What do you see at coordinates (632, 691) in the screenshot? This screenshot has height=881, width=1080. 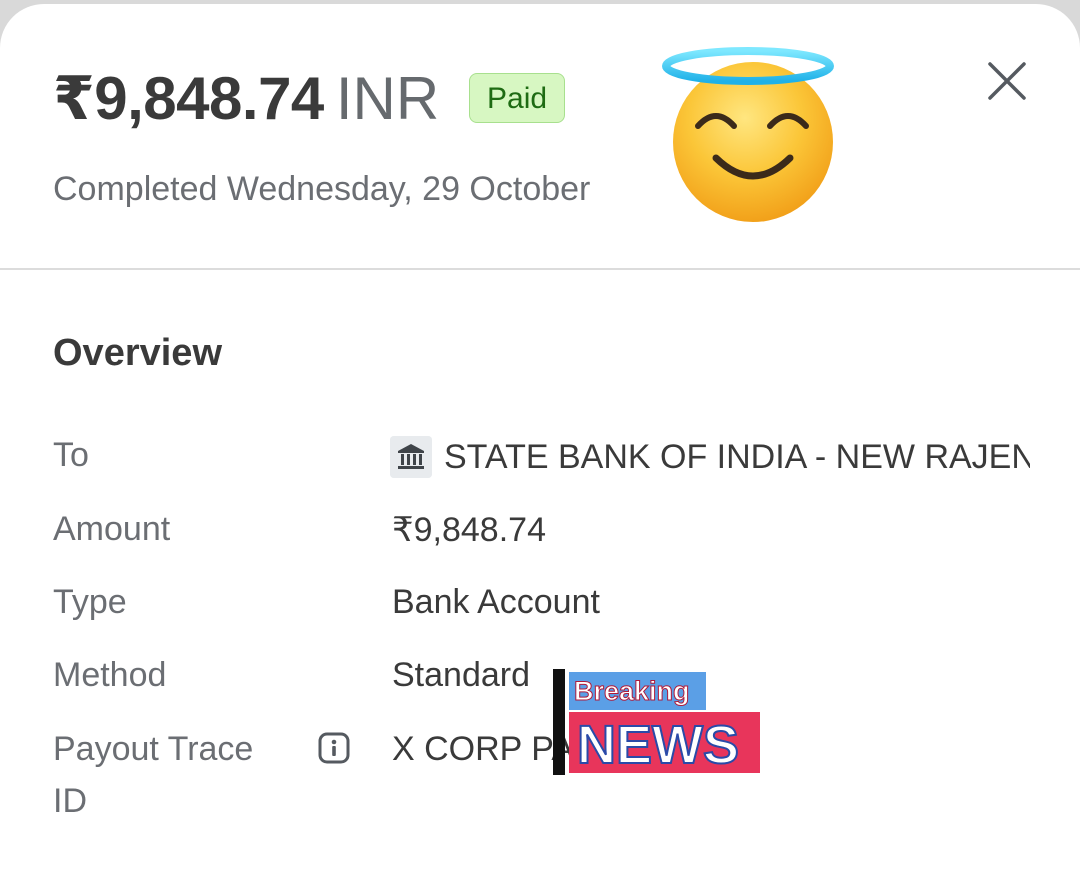 I see `sticker-top-text: Breaking` at bounding box center [632, 691].